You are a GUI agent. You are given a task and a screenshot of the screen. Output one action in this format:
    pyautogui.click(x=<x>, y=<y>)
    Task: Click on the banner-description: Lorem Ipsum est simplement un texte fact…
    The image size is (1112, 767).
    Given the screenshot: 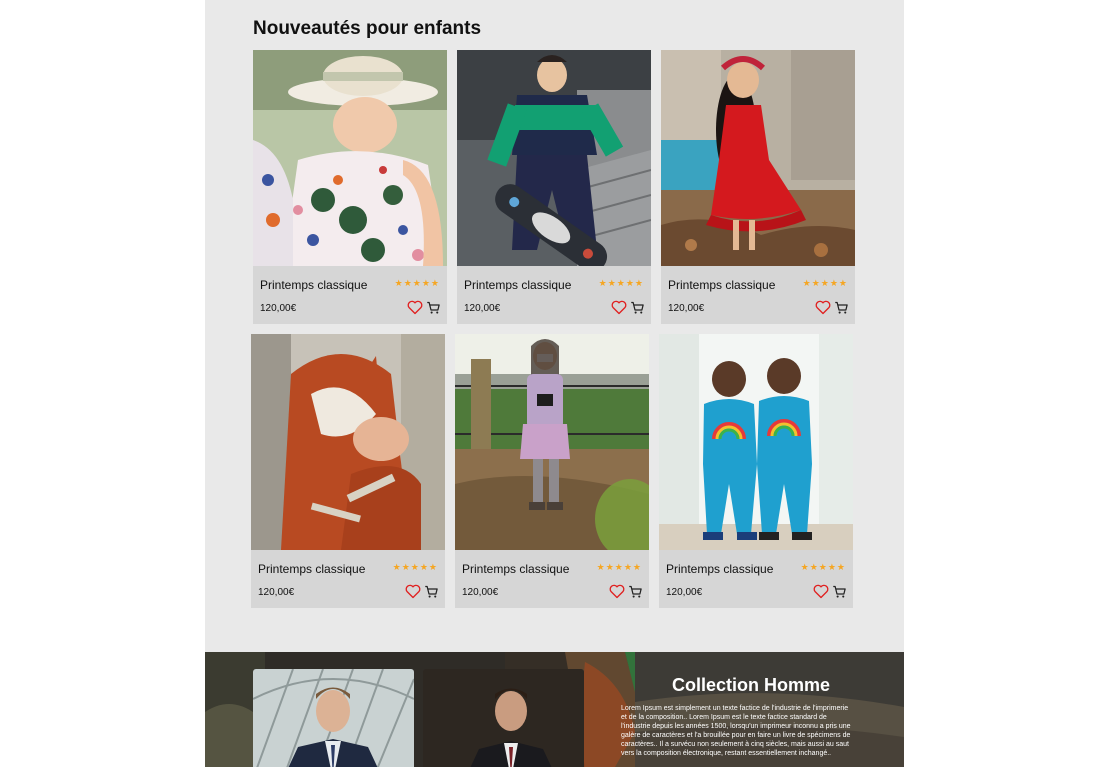 What is the action you would take?
    pyautogui.click(x=736, y=731)
    